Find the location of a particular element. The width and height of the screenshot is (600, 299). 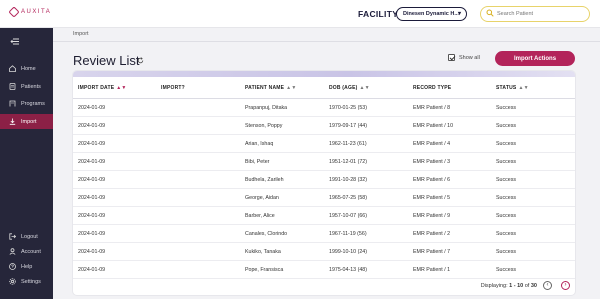

previous-page-button: ‹ is located at coordinates (547, 285).